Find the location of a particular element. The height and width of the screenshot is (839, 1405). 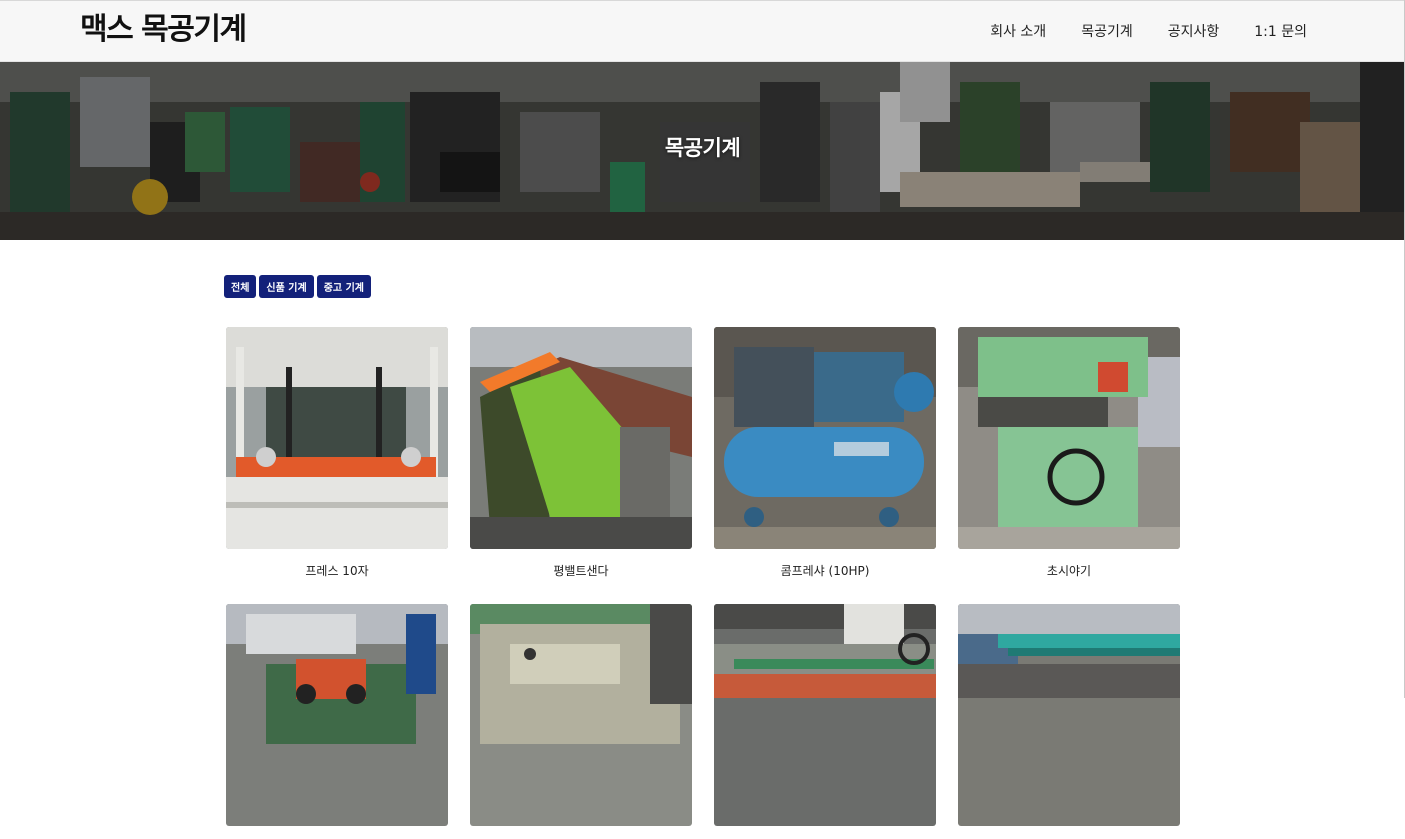

site-header: 맥스 목공기계 회사 소개 목공기계 공지사항 1:1 문의 is located at coordinates (702, 31).